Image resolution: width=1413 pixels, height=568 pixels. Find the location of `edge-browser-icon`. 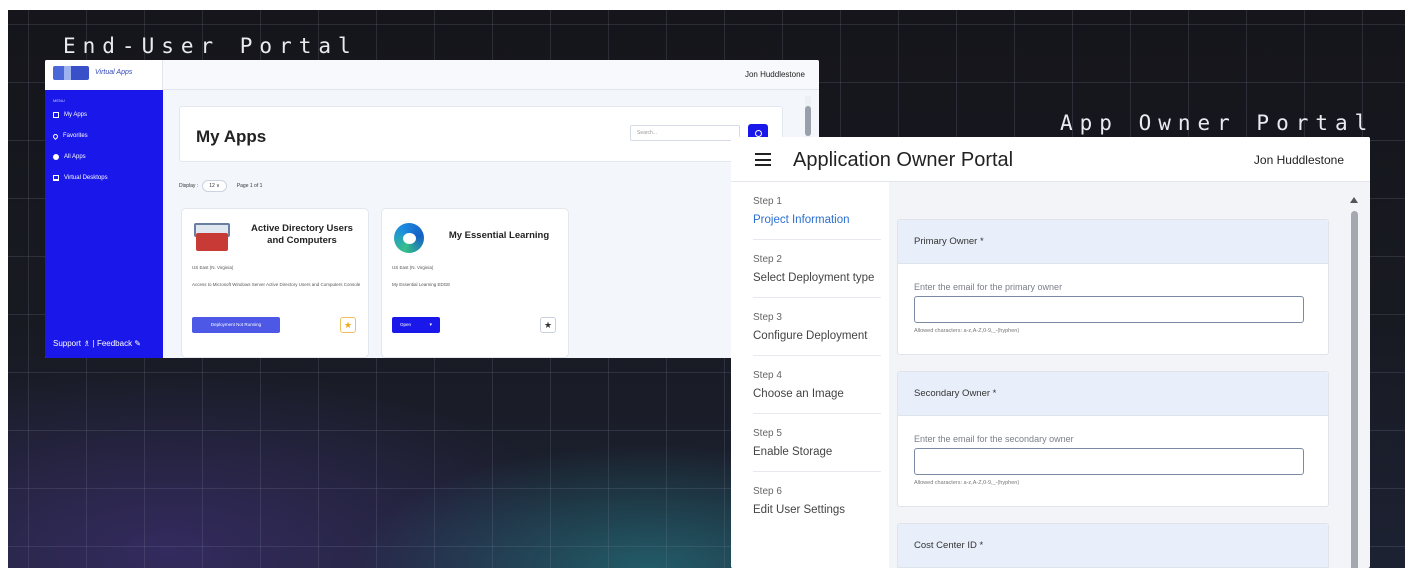

edge-browser-icon is located at coordinates (409, 238).